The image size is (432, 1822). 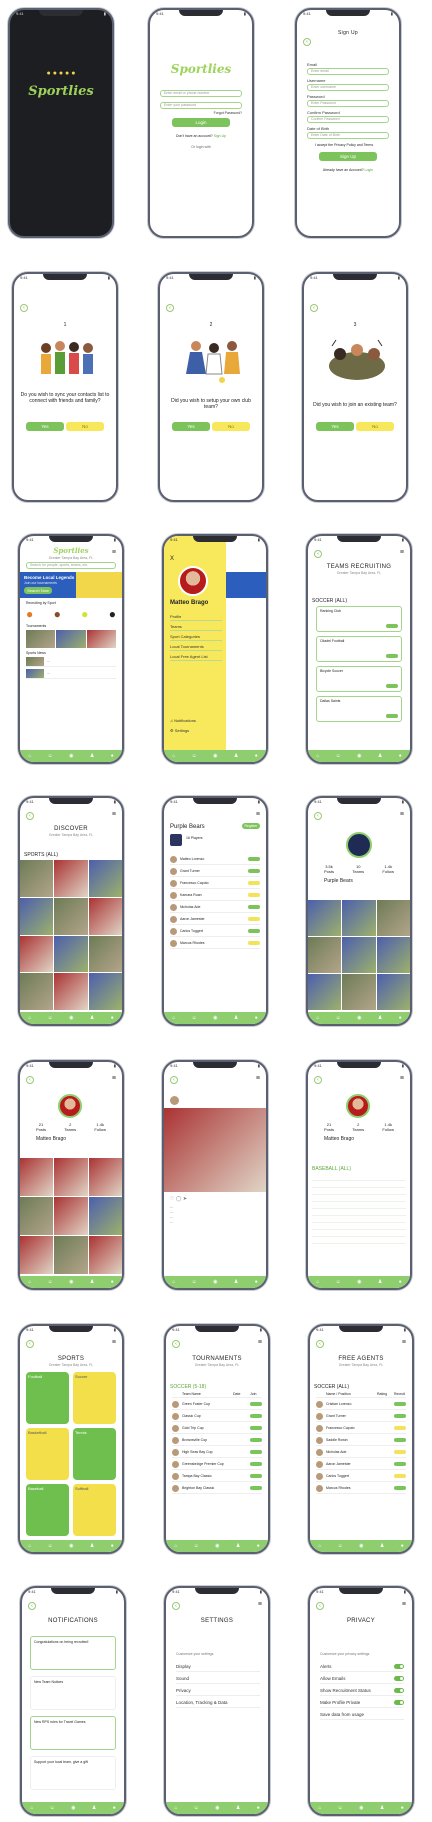 I want to click on player-row: Grant Turner, so click(x=215, y=871).